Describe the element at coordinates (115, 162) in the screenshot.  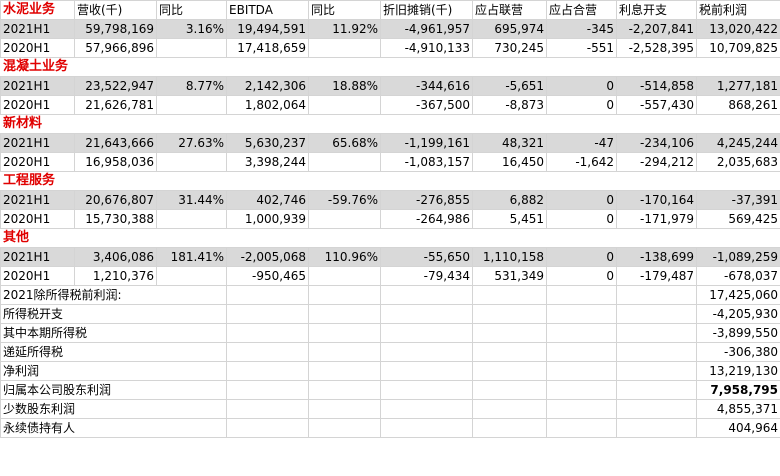
I see `value-cell: 16,958,036` at that location.